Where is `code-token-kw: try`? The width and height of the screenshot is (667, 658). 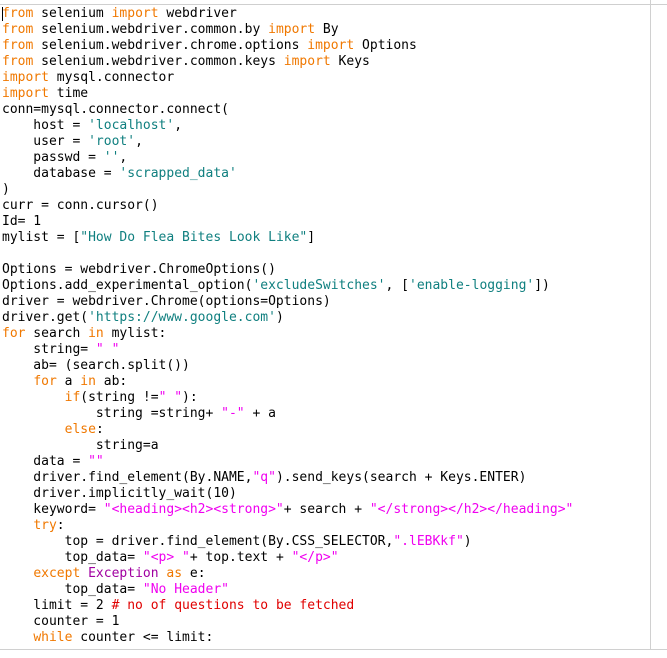 code-token-kw: try is located at coordinates (45, 525).